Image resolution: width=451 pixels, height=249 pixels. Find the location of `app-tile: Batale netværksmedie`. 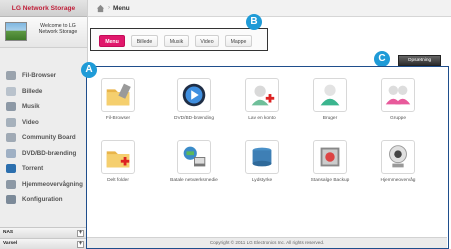

app-tile: Batale netværksmedie is located at coordinates (194, 162).